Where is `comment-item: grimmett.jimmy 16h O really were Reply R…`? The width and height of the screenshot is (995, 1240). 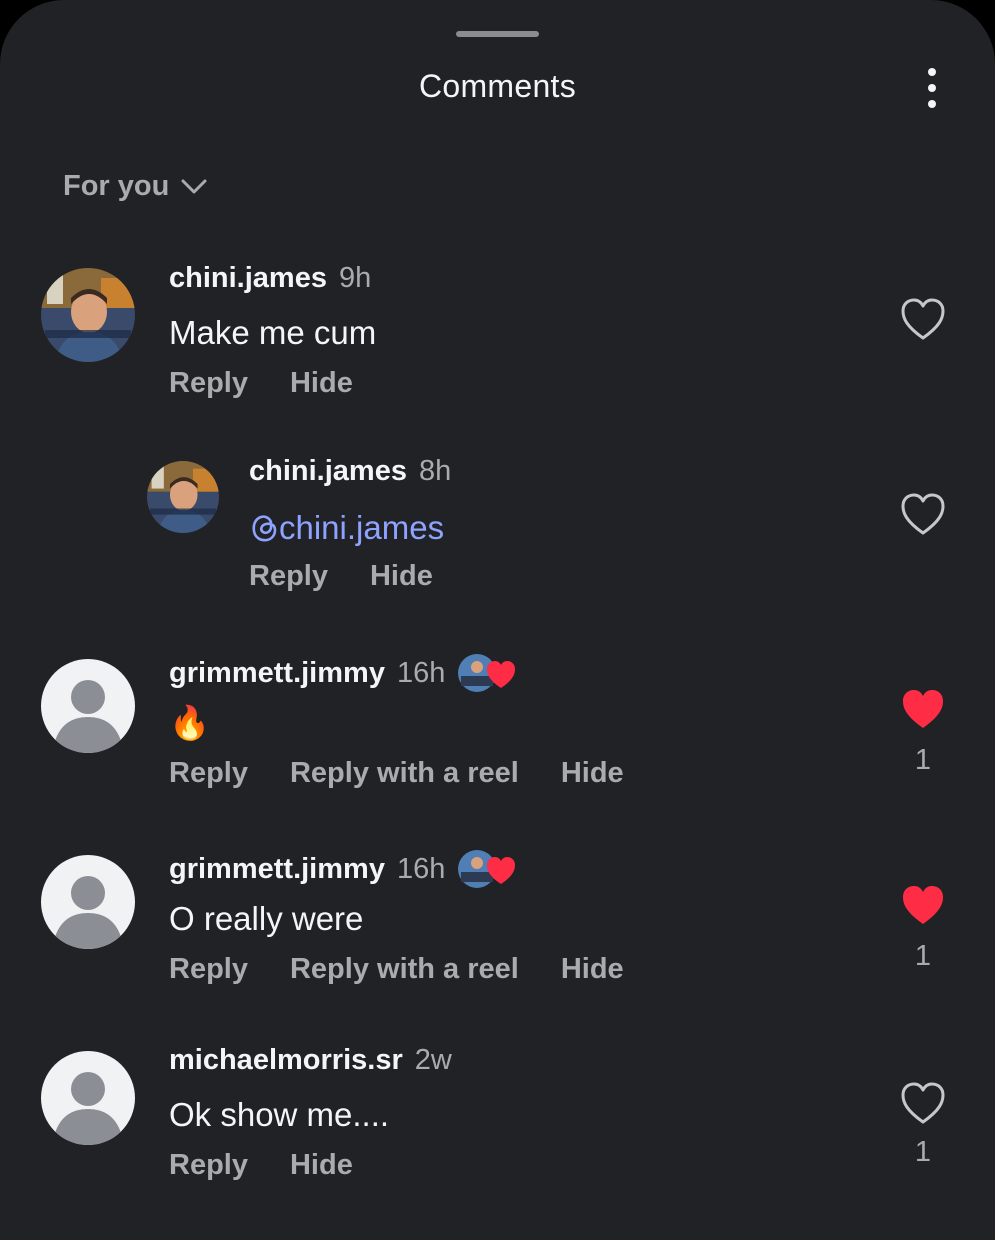 comment-item: grimmett.jimmy 16h O really were Reply R… is located at coordinates (497, 927).